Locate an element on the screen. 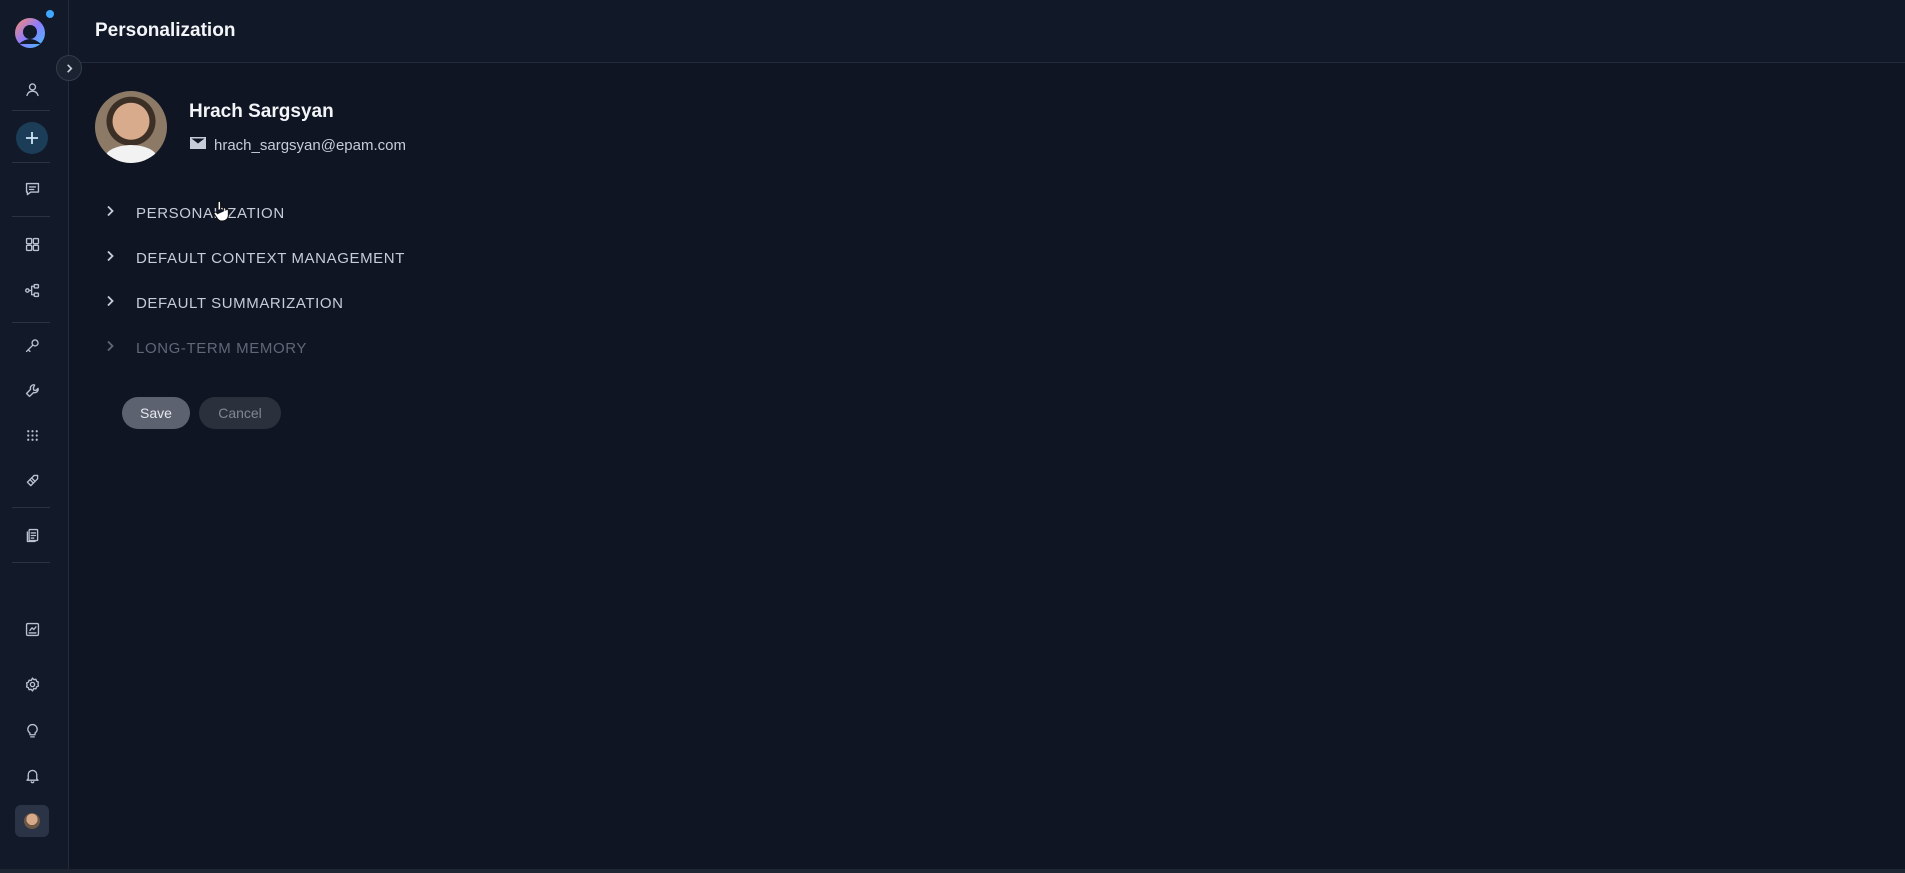  user-icon is located at coordinates (32, 89).